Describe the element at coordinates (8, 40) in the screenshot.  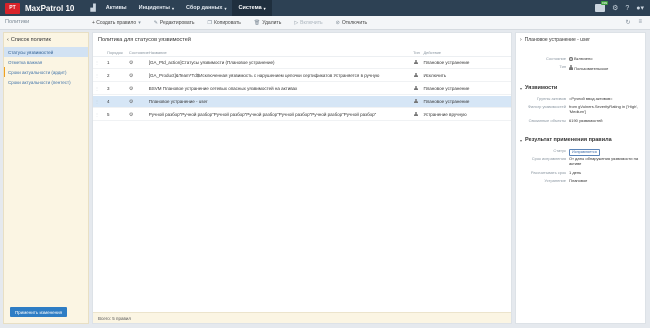
I see `chevron-left-icon: ‹` at that location.